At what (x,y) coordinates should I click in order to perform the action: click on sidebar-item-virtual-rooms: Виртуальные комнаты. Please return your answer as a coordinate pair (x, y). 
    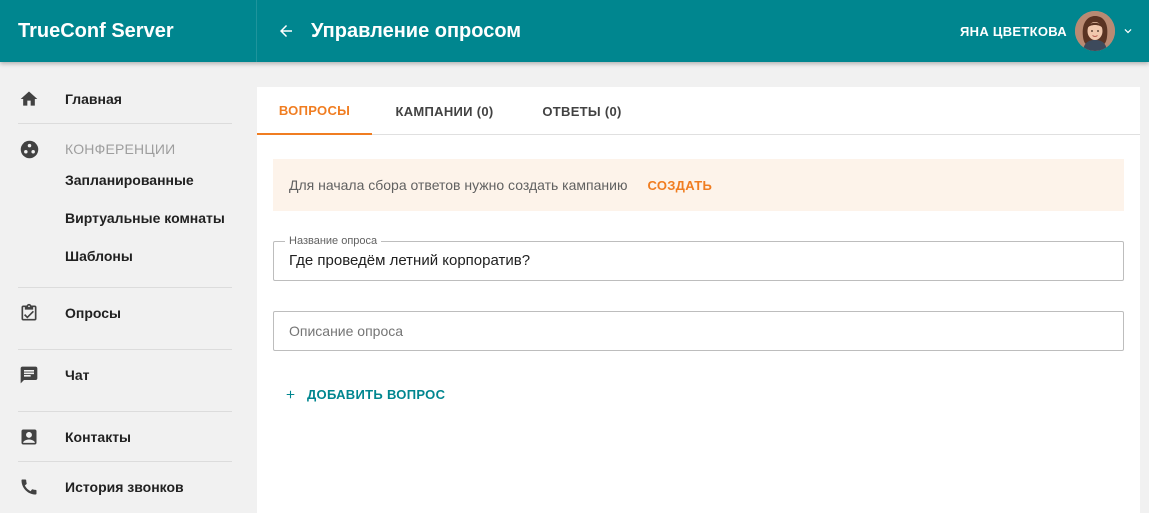
    Looking at the image, I should click on (145, 218).